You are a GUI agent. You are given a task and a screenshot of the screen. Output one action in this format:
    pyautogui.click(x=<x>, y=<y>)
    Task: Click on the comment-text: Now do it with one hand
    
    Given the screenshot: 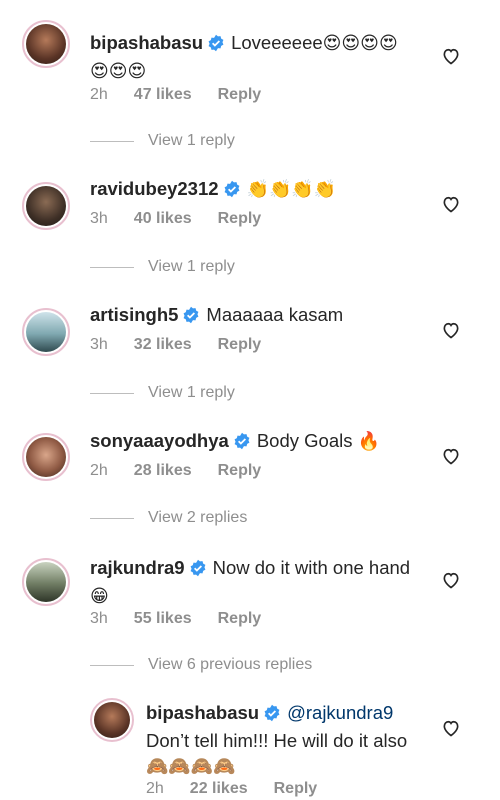 What is the action you would take?
    pyautogui.click(x=311, y=567)
    